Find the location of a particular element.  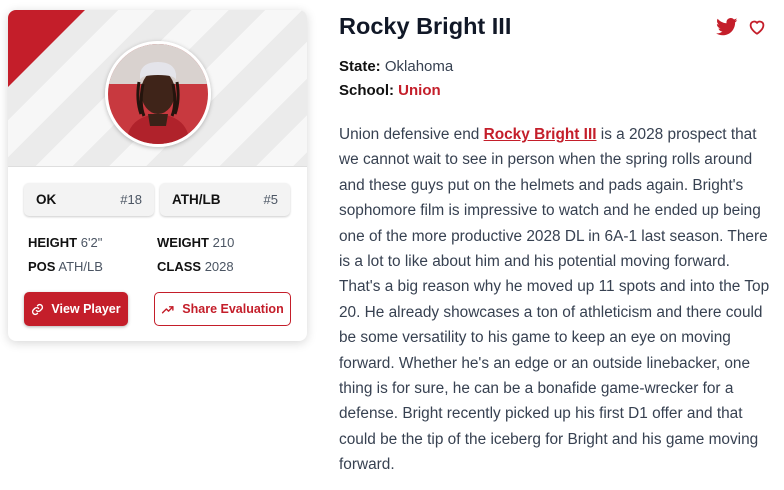

position-abbr: ATH/LB is located at coordinates (196, 199).